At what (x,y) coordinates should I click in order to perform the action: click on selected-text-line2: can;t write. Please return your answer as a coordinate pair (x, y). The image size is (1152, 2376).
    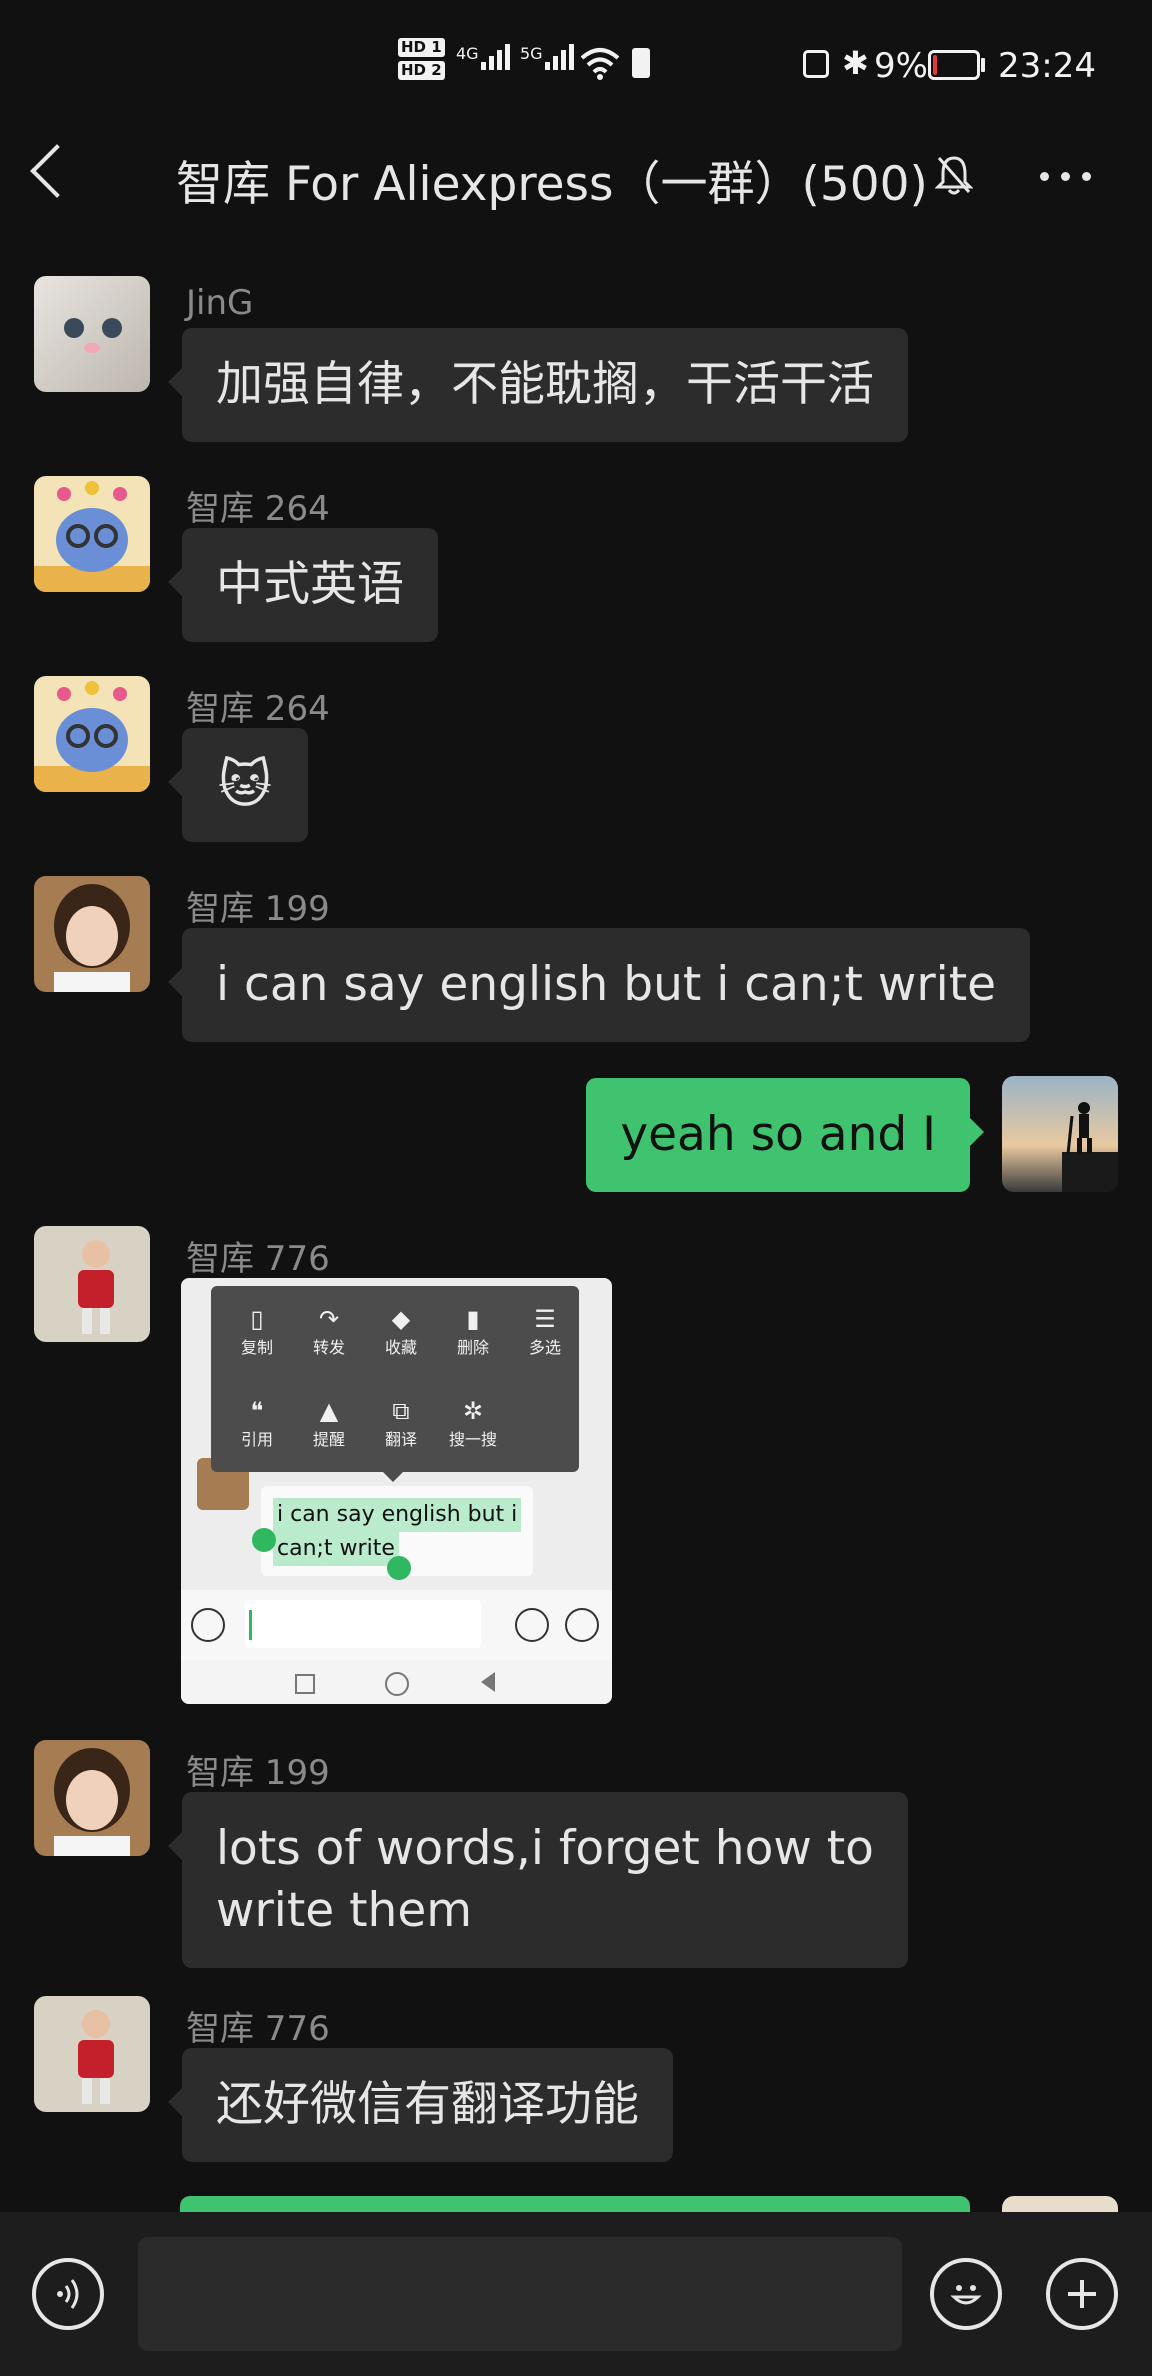
    Looking at the image, I should click on (336, 1549).